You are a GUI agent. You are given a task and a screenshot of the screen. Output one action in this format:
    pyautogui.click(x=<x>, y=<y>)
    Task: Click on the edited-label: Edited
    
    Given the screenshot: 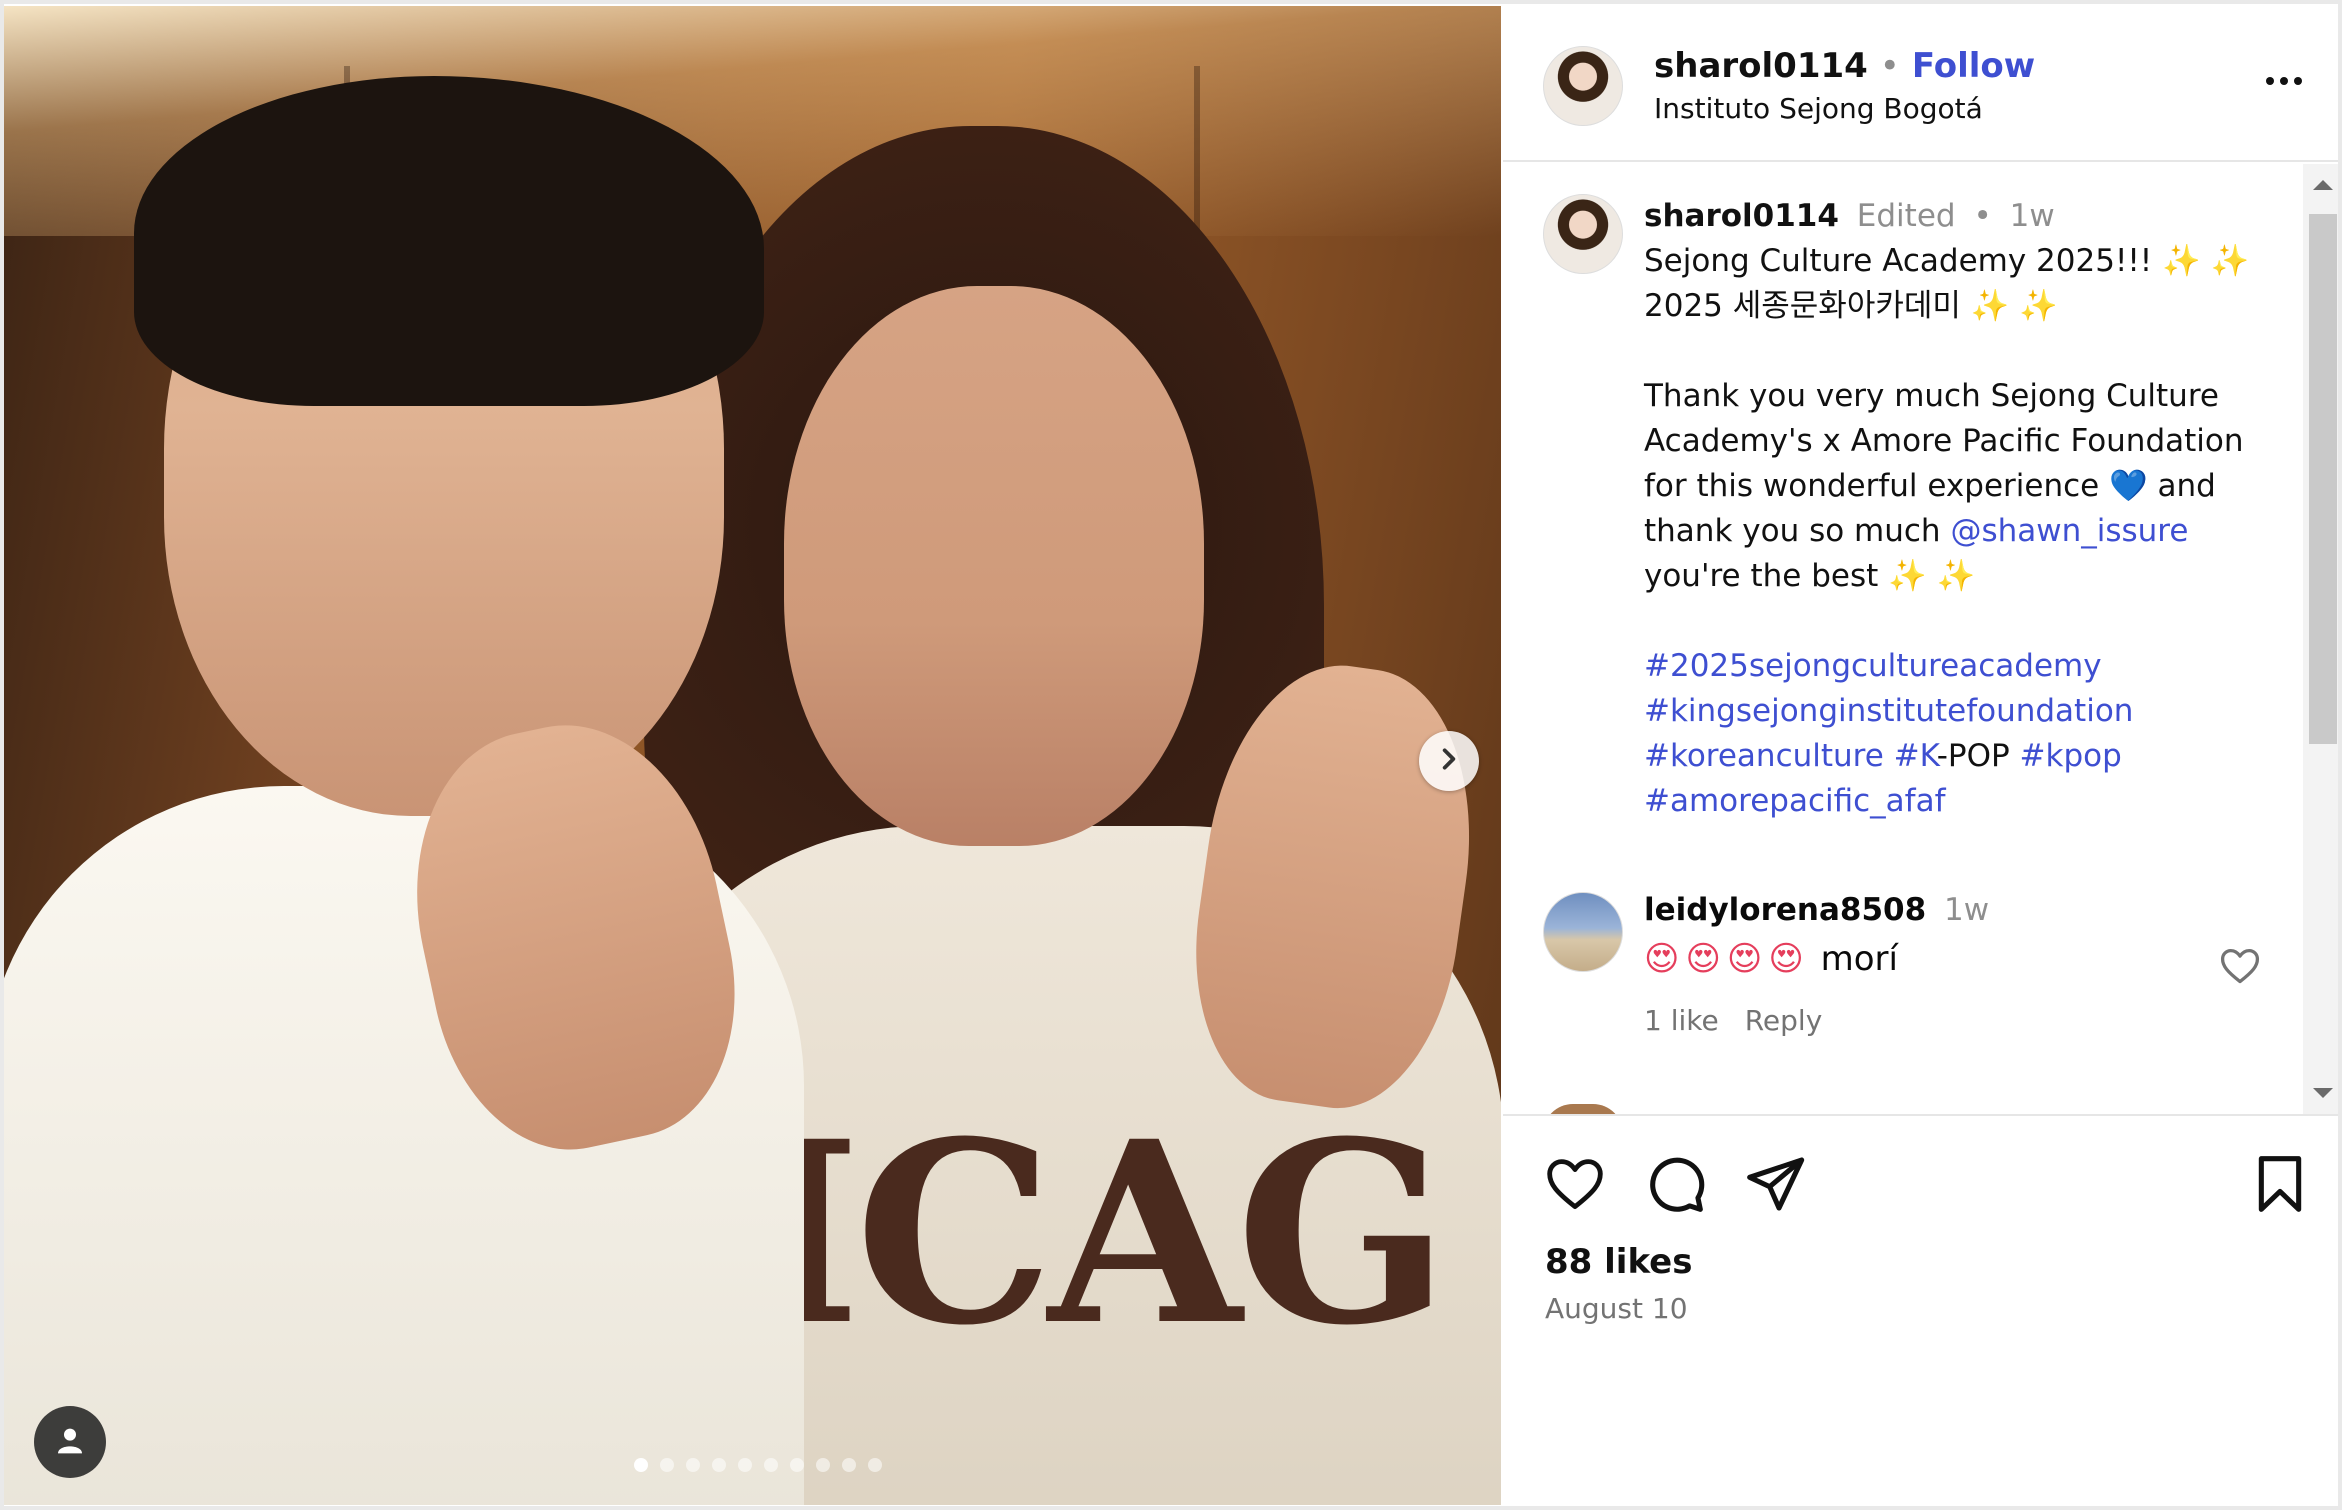 What is the action you would take?
    pyautogui.click(x=1906, y=216)
    